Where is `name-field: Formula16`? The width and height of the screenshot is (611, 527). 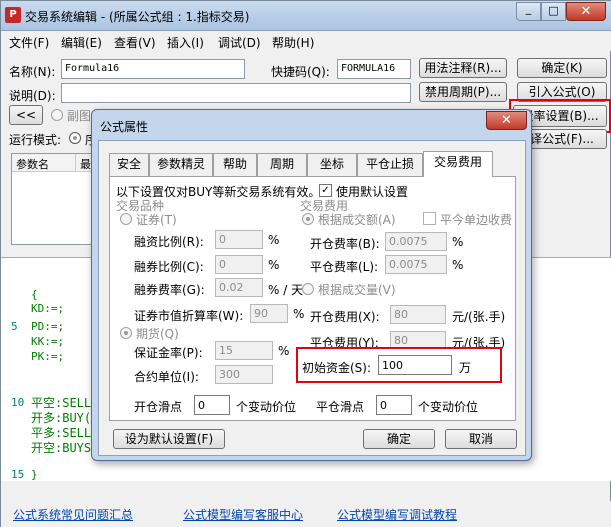
name-field: Formula16 is located at coordinates (153, 69).